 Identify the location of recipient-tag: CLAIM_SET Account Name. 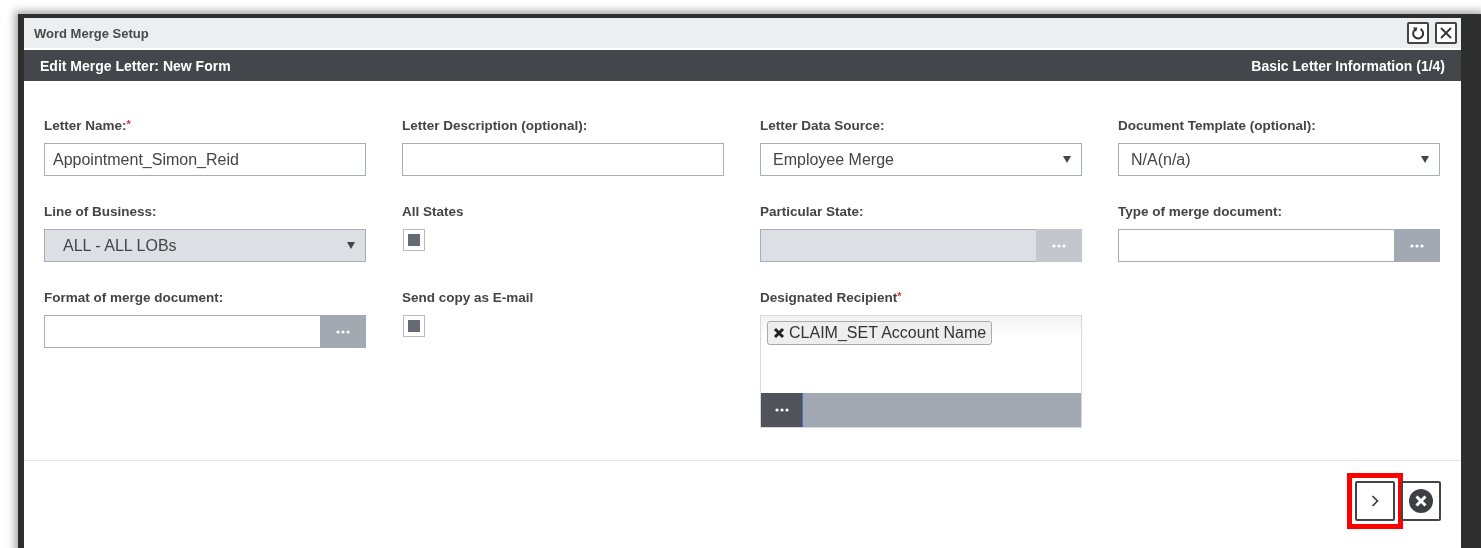
(880, 333).